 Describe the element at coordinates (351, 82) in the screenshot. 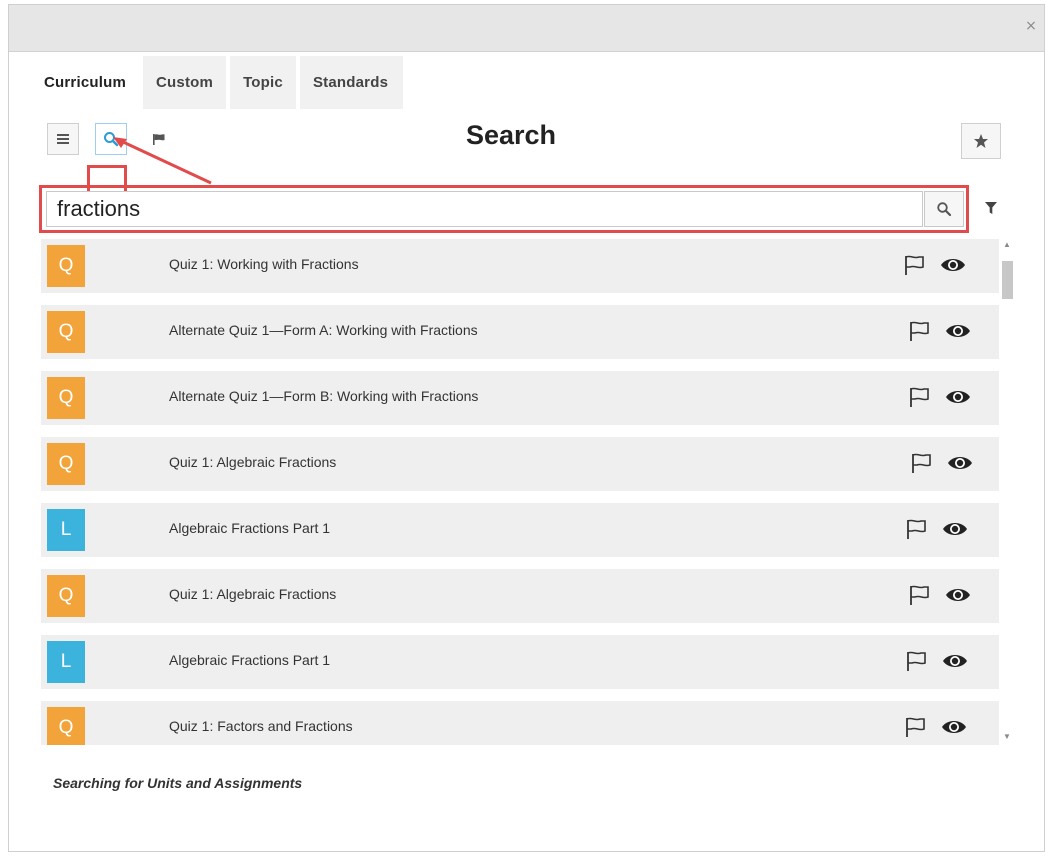

I see `tab-standards: Standards` at that location.